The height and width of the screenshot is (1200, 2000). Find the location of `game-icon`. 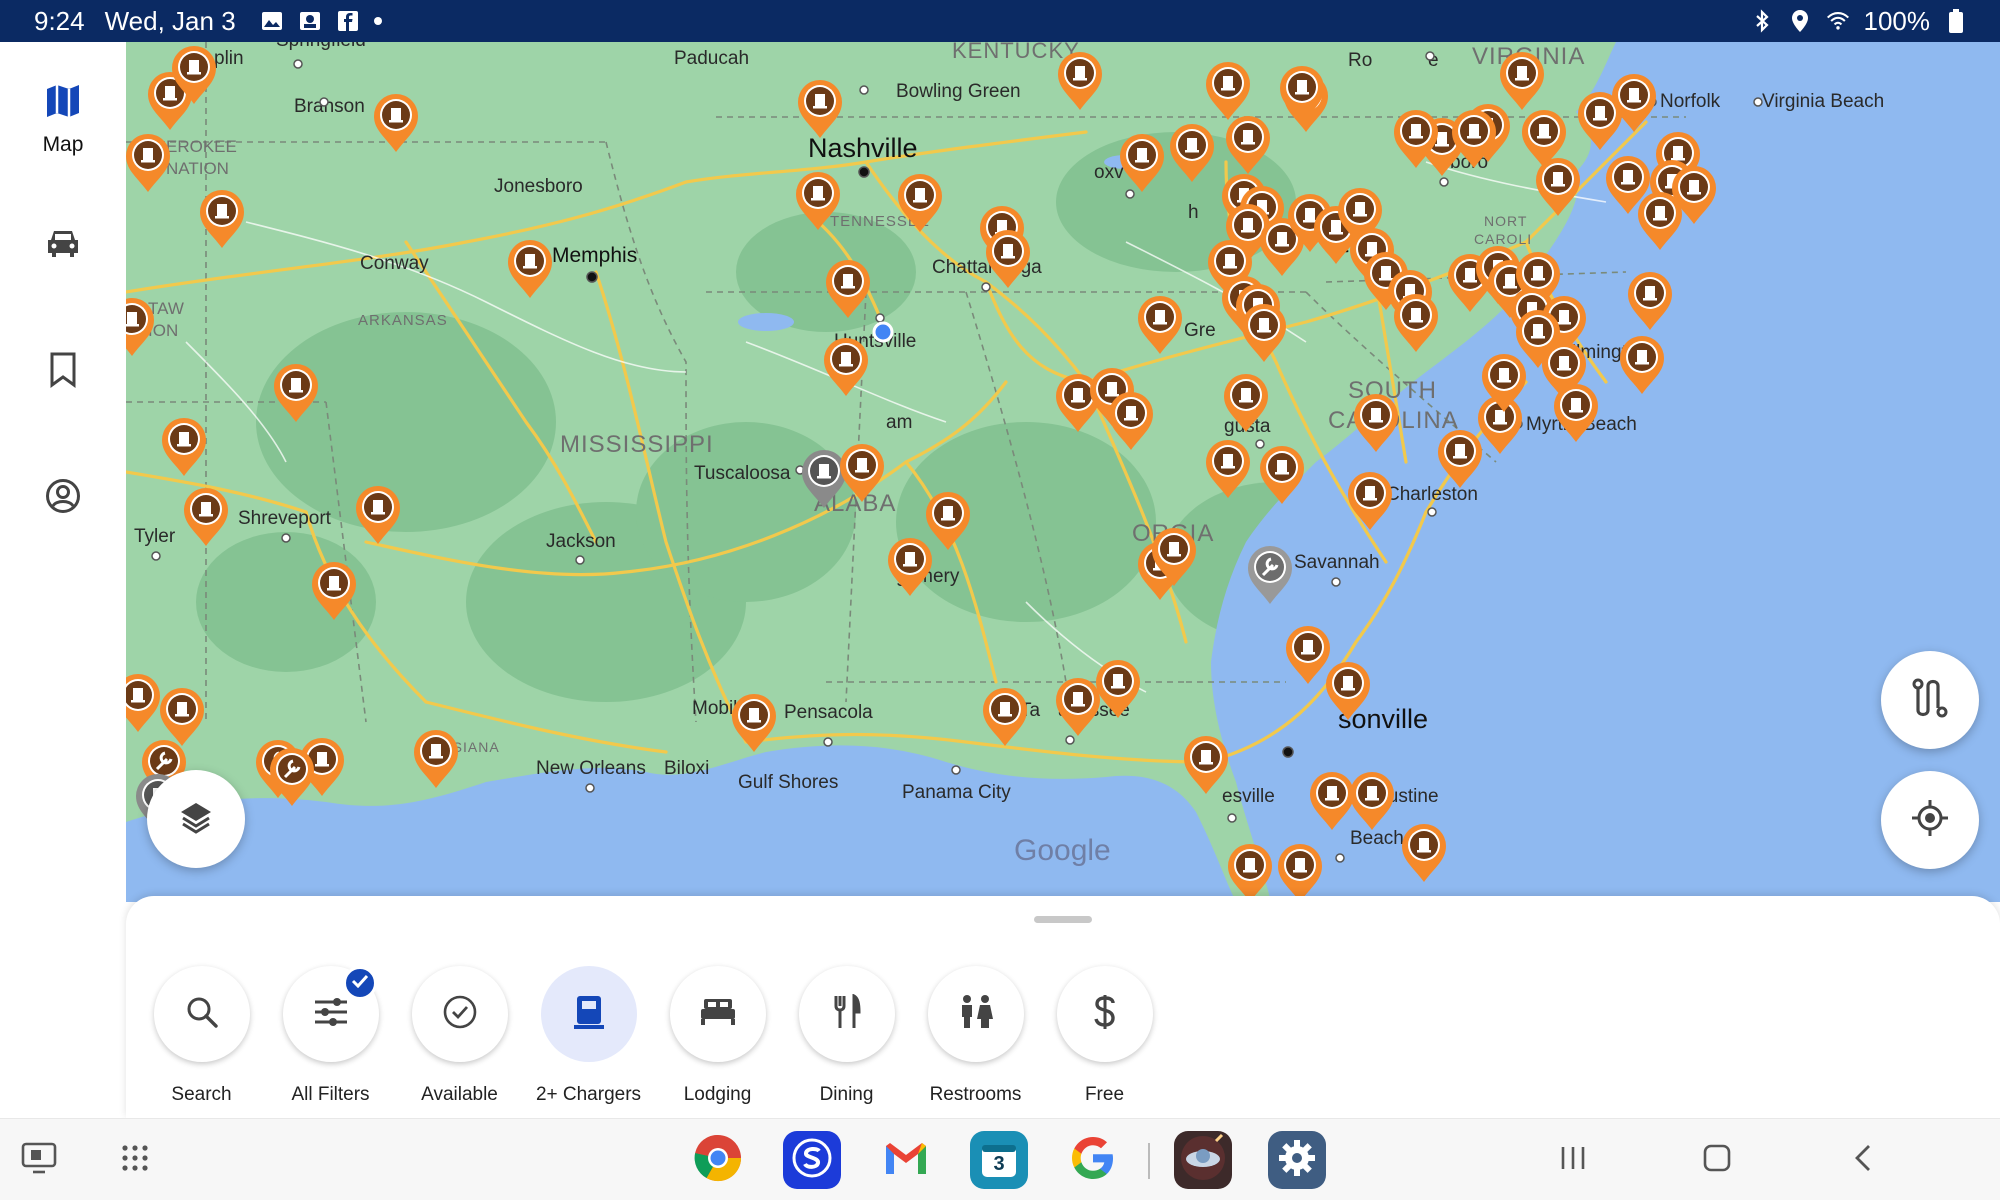

game-icon is located at coordinates (1203, 1160).